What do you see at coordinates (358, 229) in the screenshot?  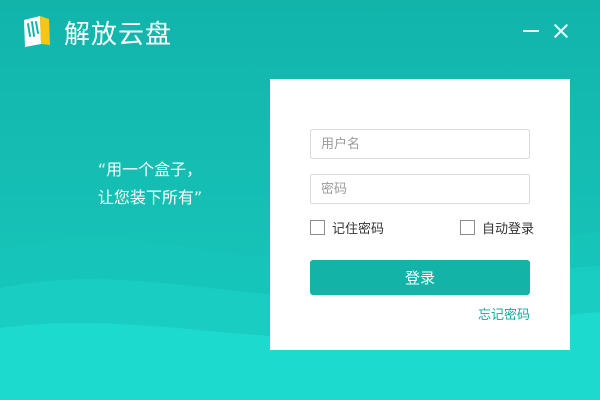 I see `remember-password-label: 记住密码` at bounding box center [358, 229].